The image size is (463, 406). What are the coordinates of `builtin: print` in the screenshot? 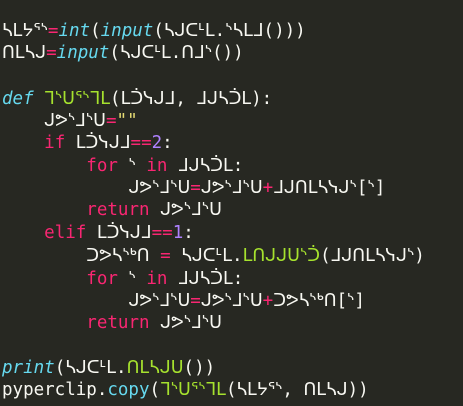 It's located at (28, 368).